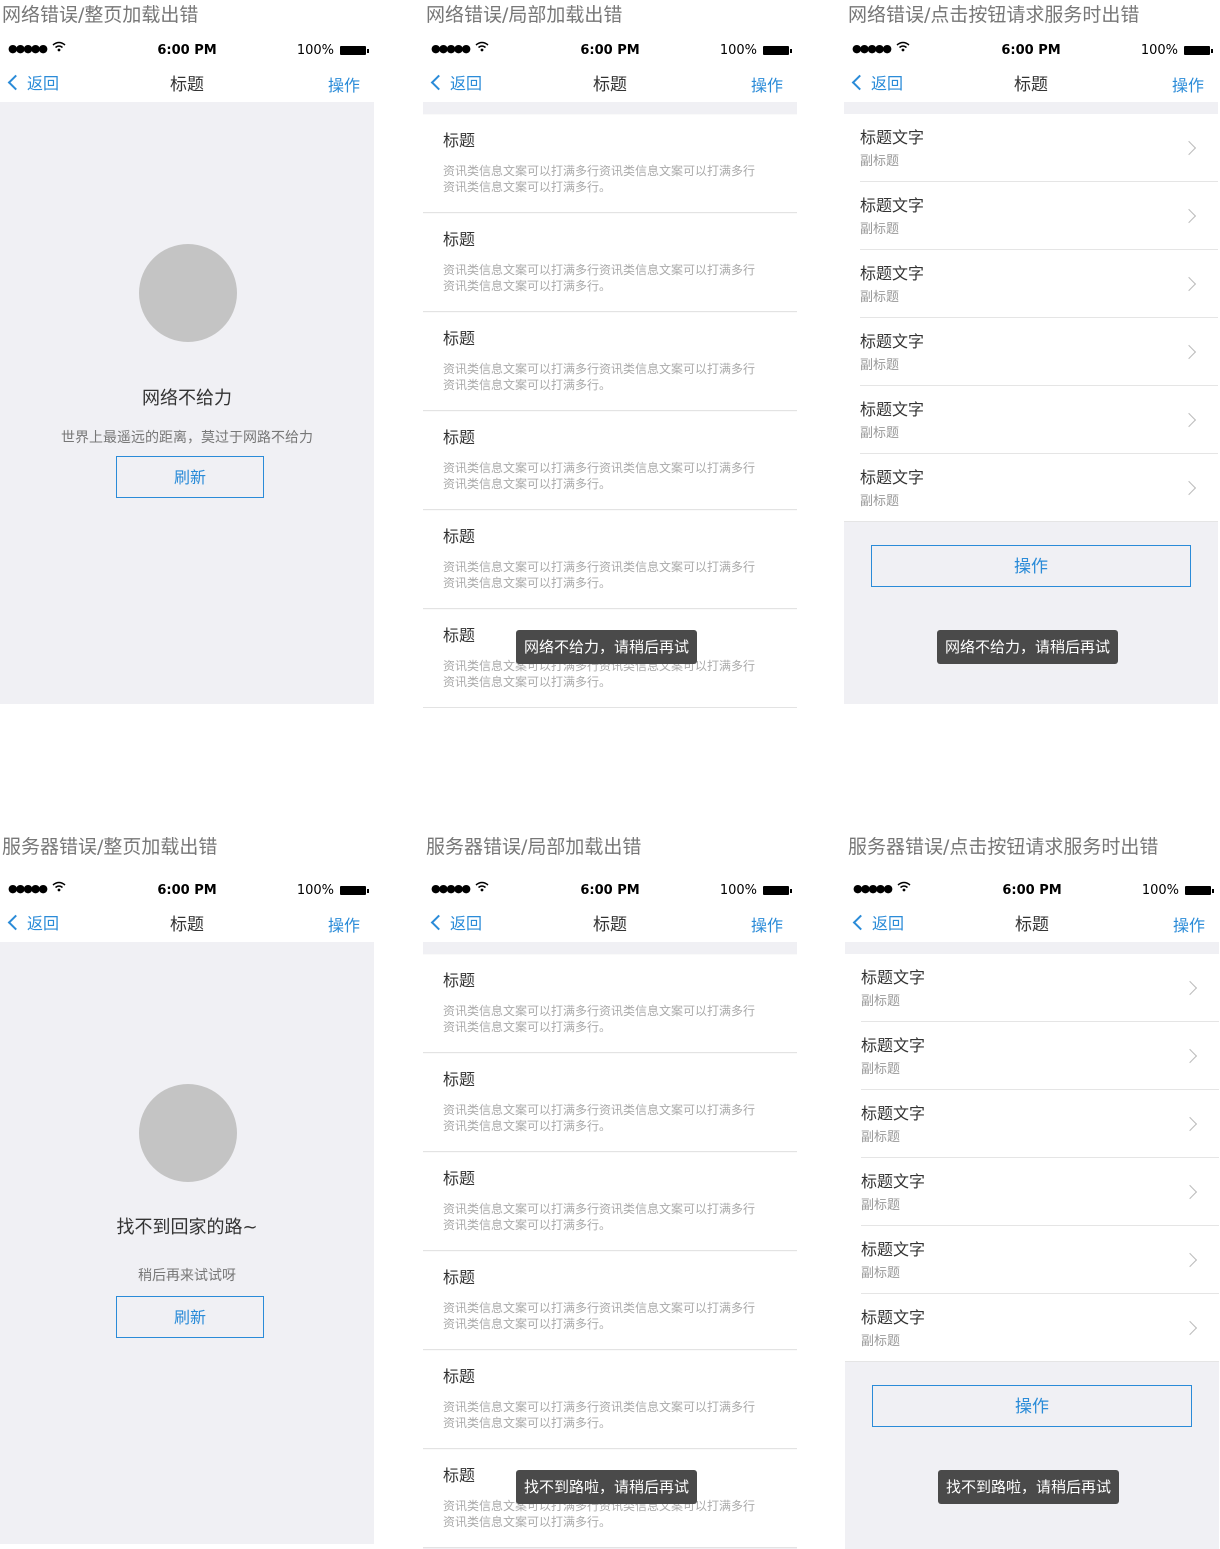 This screenshot has width=1220, height=1549. What do you see at coordinates (1003, 847) in the screenshot?
I see `section-title-server-button: 服务器错误/点击按钮请求服务时出错` at bounding box center [1003, 847].